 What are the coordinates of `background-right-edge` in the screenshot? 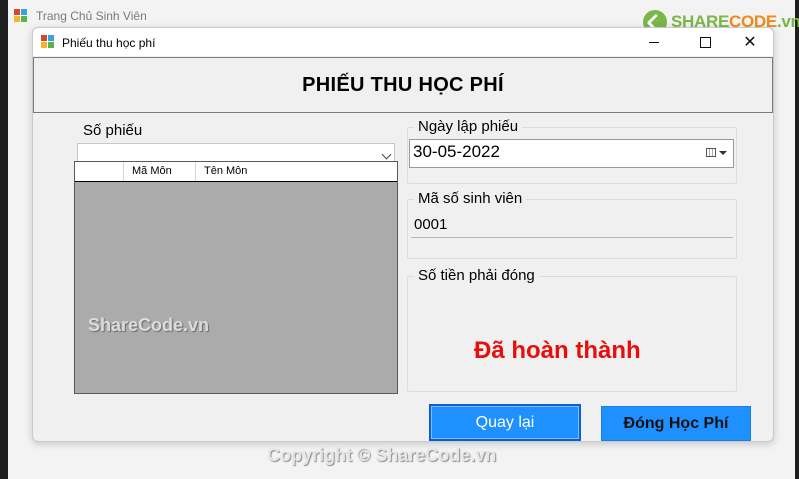 It's located at (797, 239).